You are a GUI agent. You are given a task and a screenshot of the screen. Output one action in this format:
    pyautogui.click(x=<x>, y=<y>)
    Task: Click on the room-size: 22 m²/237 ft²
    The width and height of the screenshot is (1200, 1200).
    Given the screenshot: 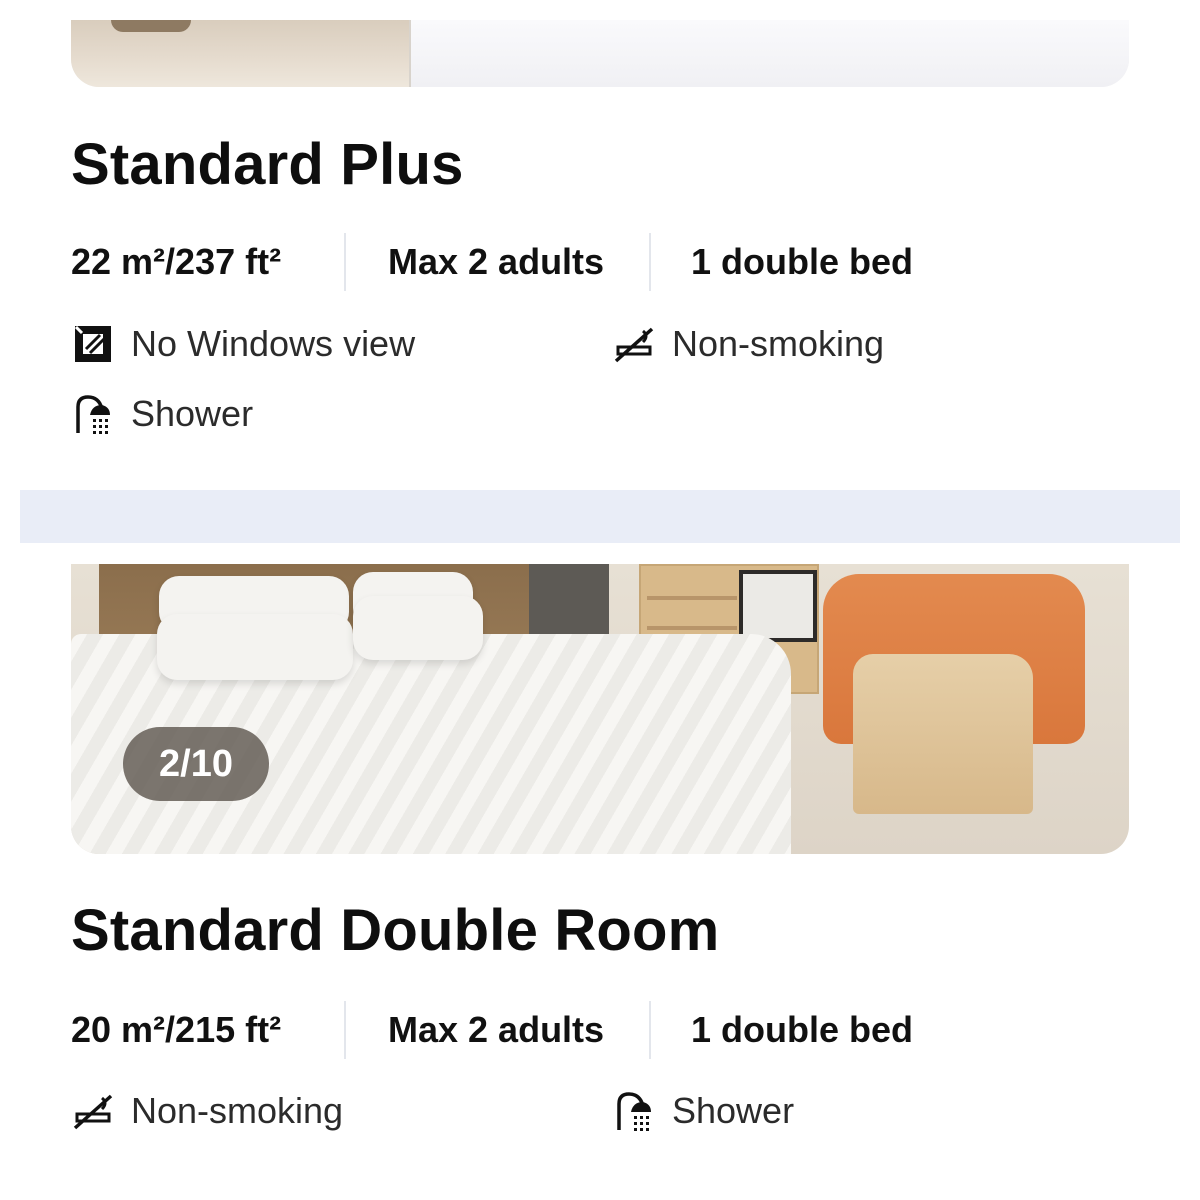 What is the action you would take?
    pyautogui.click(x=176, y=261)
    